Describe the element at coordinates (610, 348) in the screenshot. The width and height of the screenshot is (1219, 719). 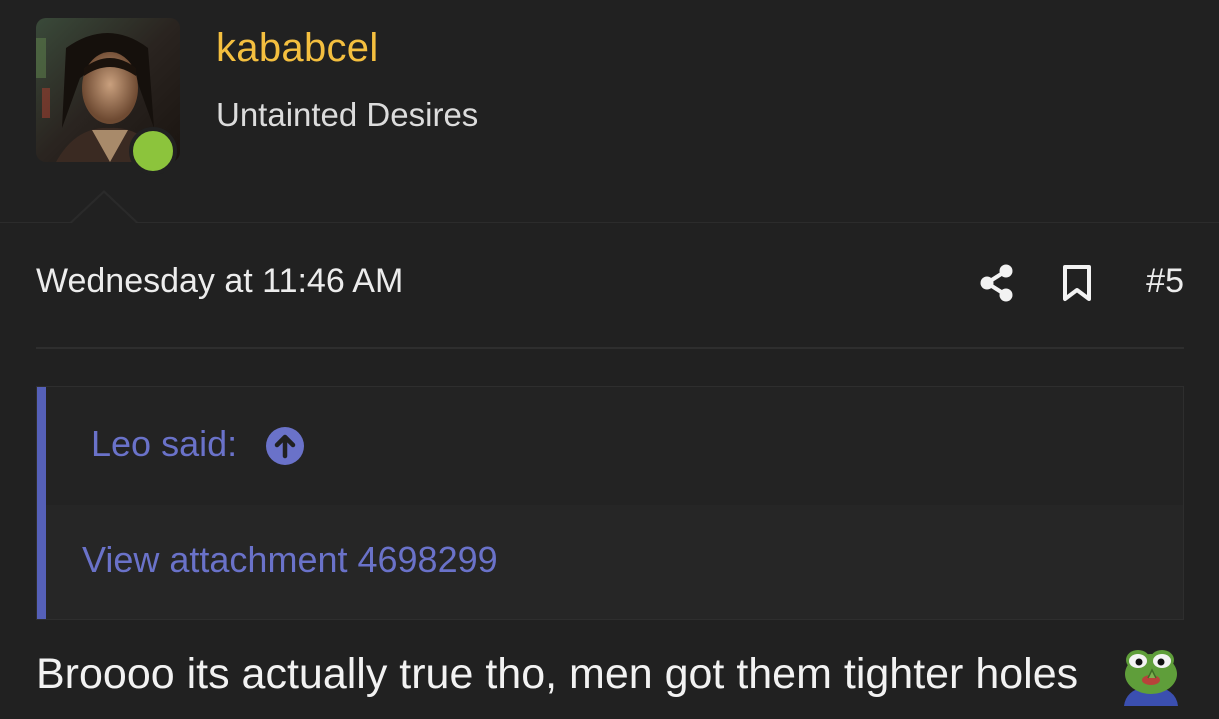
I see `divider` at that location.